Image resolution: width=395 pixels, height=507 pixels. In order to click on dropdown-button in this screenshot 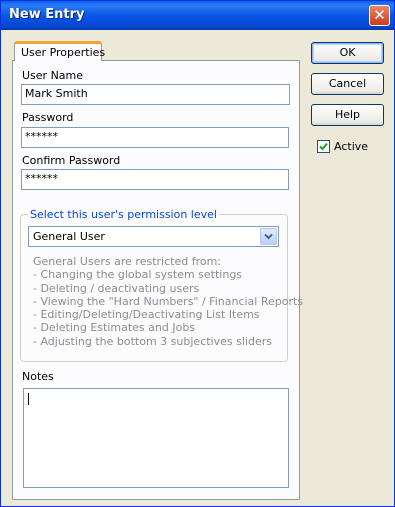, I will do `click(268, 236)`.